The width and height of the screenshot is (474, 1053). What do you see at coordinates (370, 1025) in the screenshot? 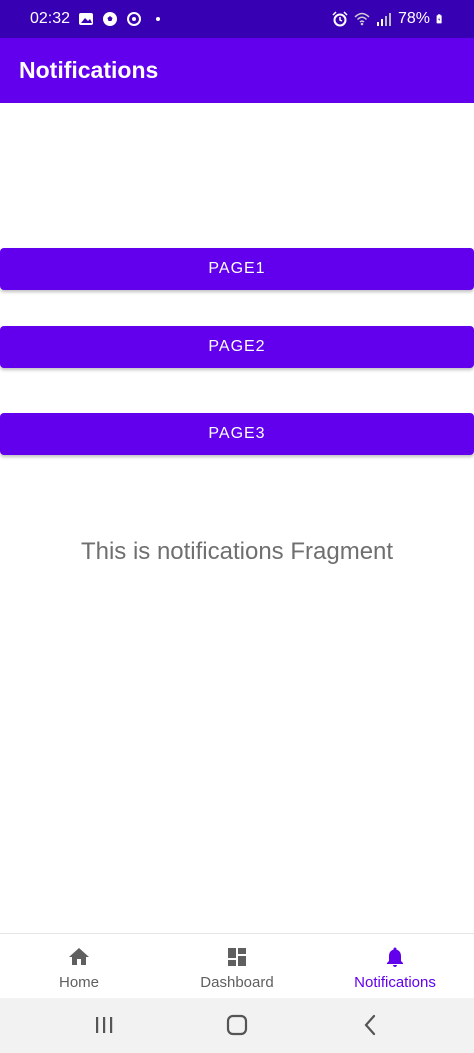
I see `back-icon` at bounding box center [370, 1025].